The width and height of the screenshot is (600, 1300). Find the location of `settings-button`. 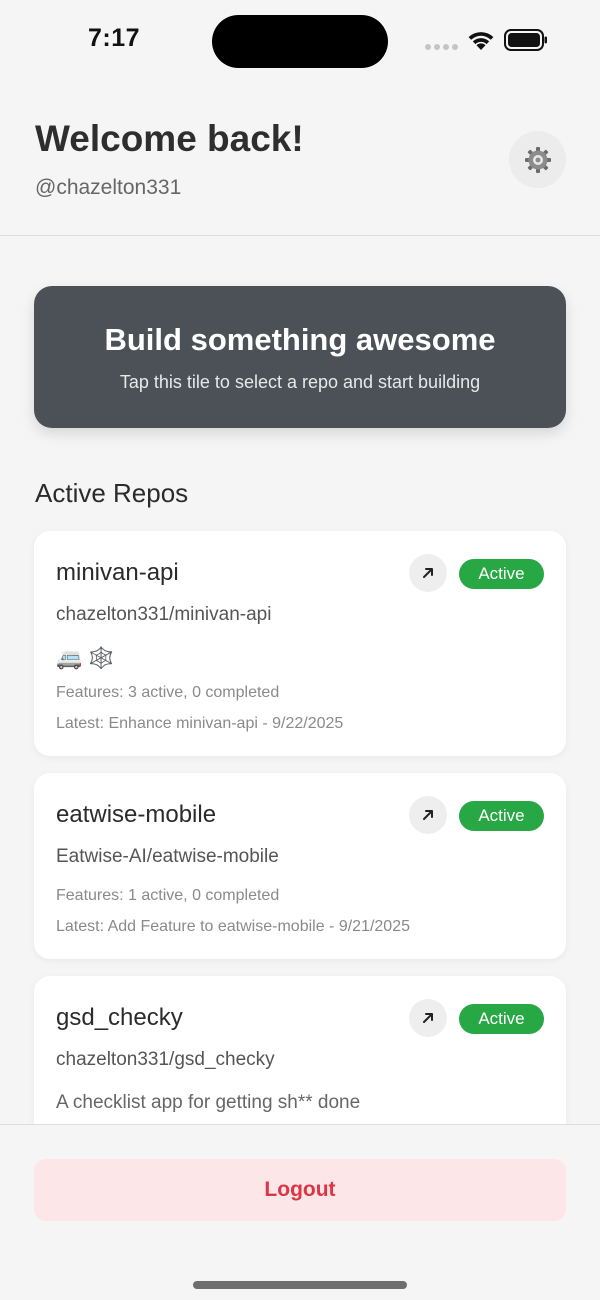

settings-button is located at coordinates (537, 159).